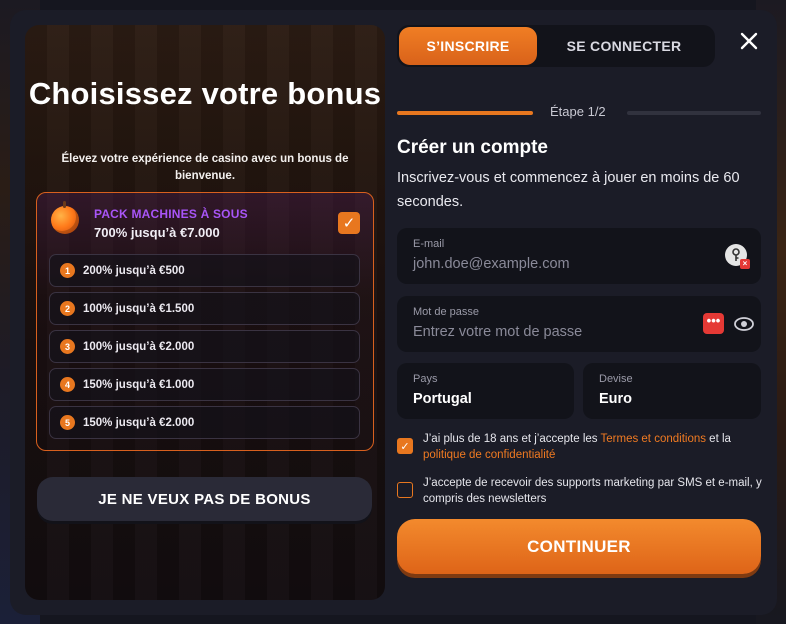 The height and width of the screenshot is (624, 786). Describe the element at coordinates (472, 147) in the screenshot. I see `form-title: Créer un compte` at that location.